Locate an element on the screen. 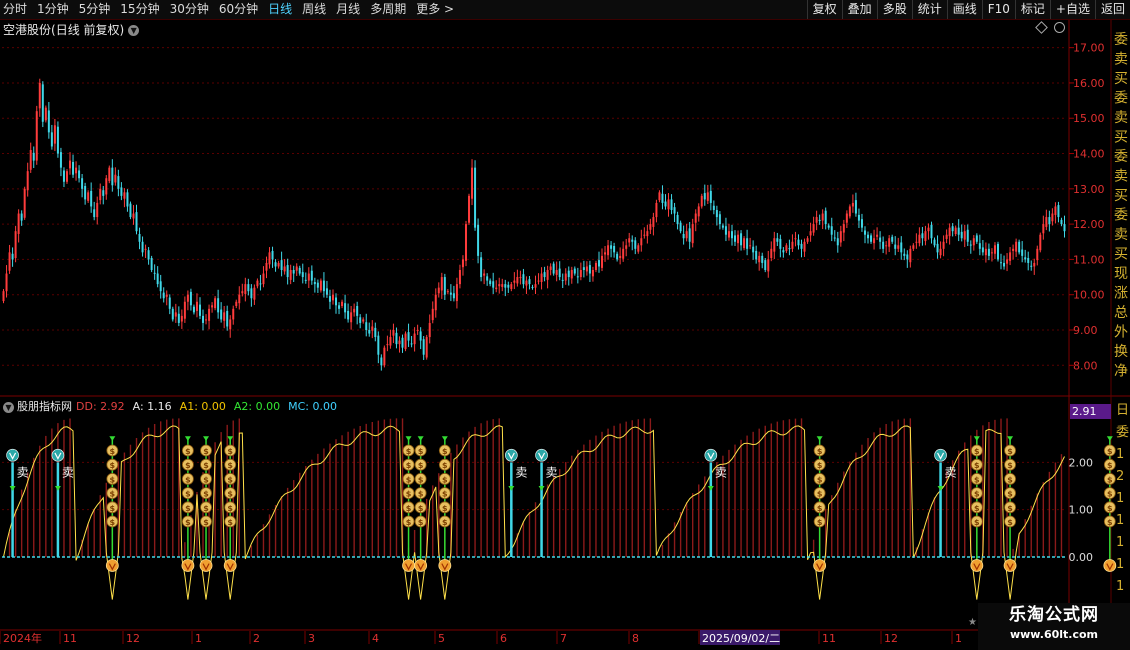  side-panel-char: 净 is located at coordinates (1121, 372).